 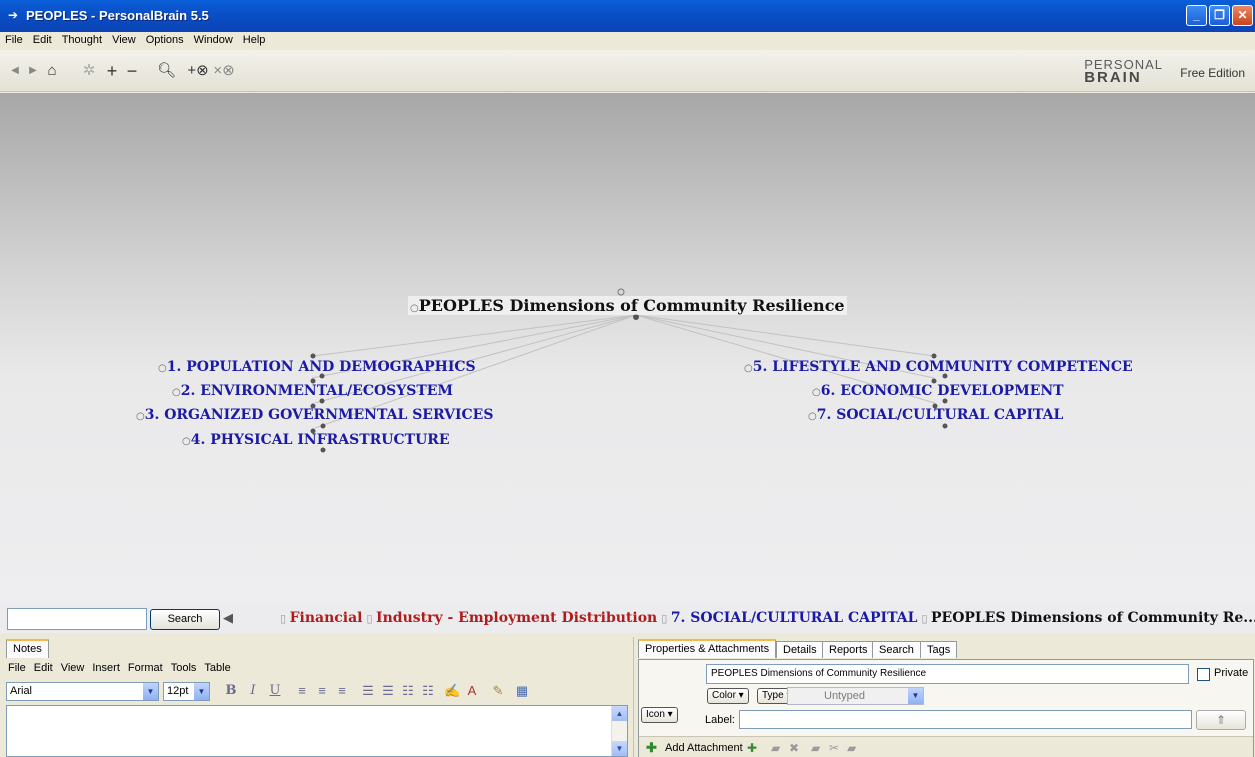 I want to click on search-input, so click(x=77, y=619).